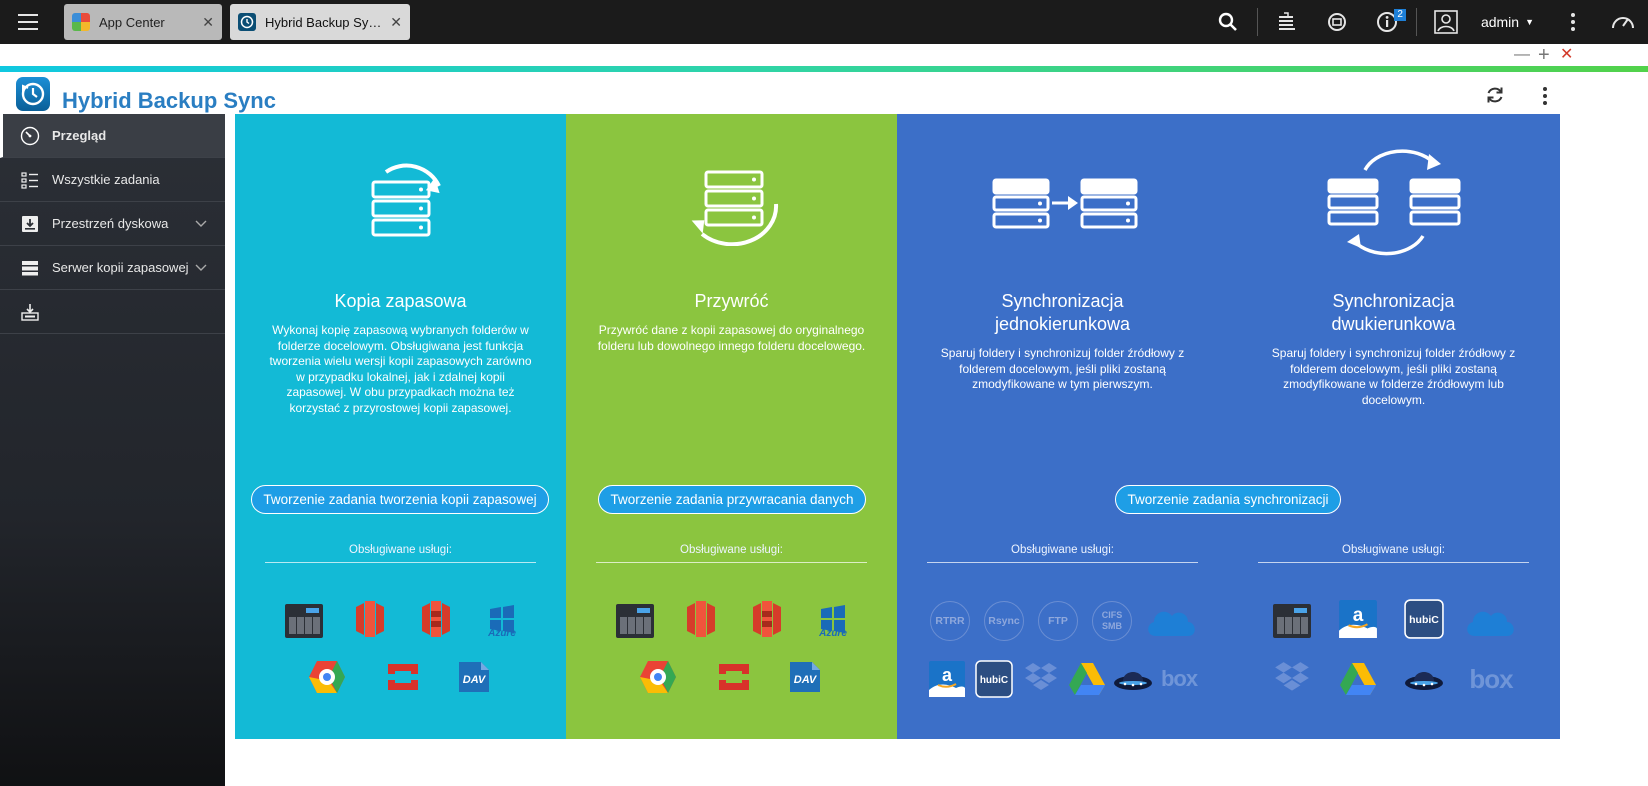 The height and width of the screenshot is (786, 1648). I want to click on sidebar-item-label: Przestrzeń dyskowa, so click(110, 223).